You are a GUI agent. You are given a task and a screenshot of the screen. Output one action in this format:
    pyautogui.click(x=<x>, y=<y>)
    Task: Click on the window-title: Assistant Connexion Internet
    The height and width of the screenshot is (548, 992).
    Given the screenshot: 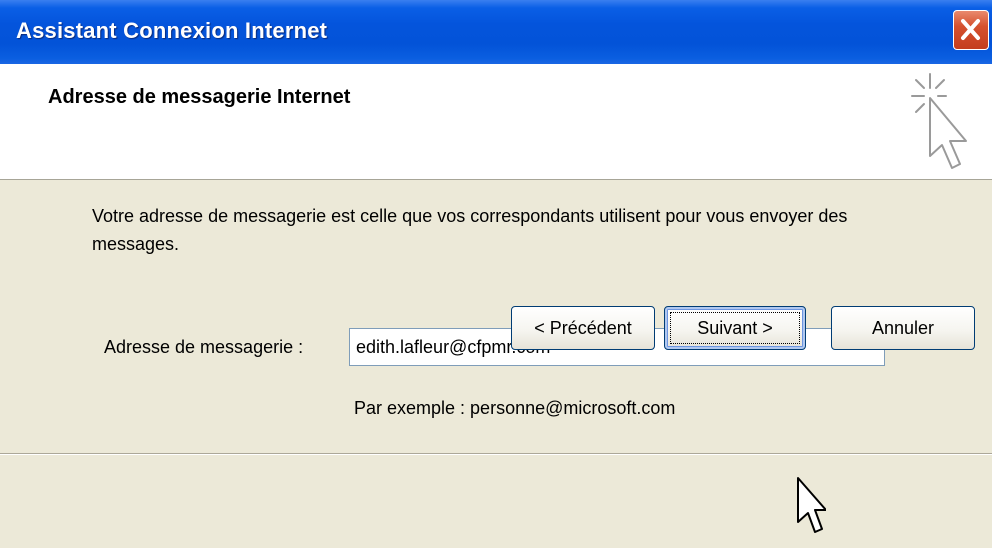 What is the action you would take?
    pyautogui.click(x=172, y=30)
    